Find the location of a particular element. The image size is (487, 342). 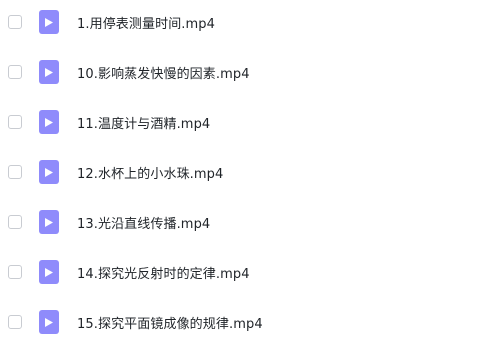

file-name: 14.探究光反射时的定律.mp4 is located at coordinates (163, 272).